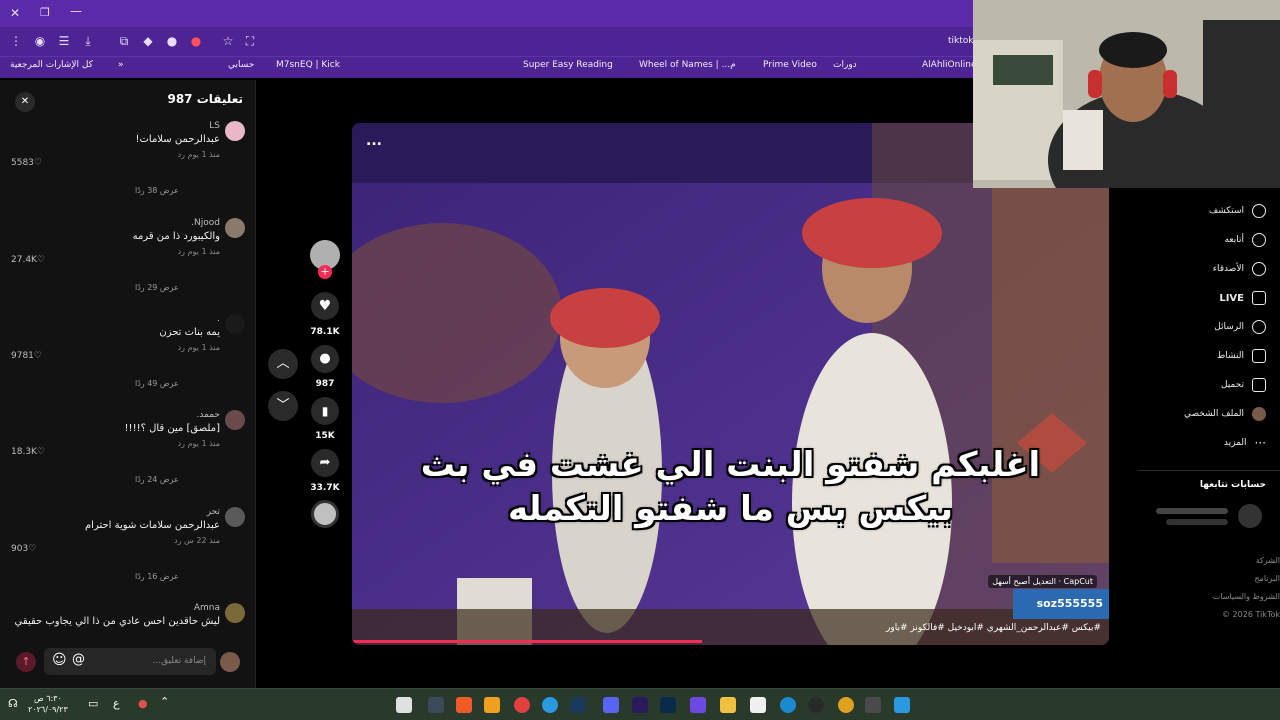  Describe the element at coordinates (115, 608) in the screenshot. I see `comment-author: Amna` at that location.